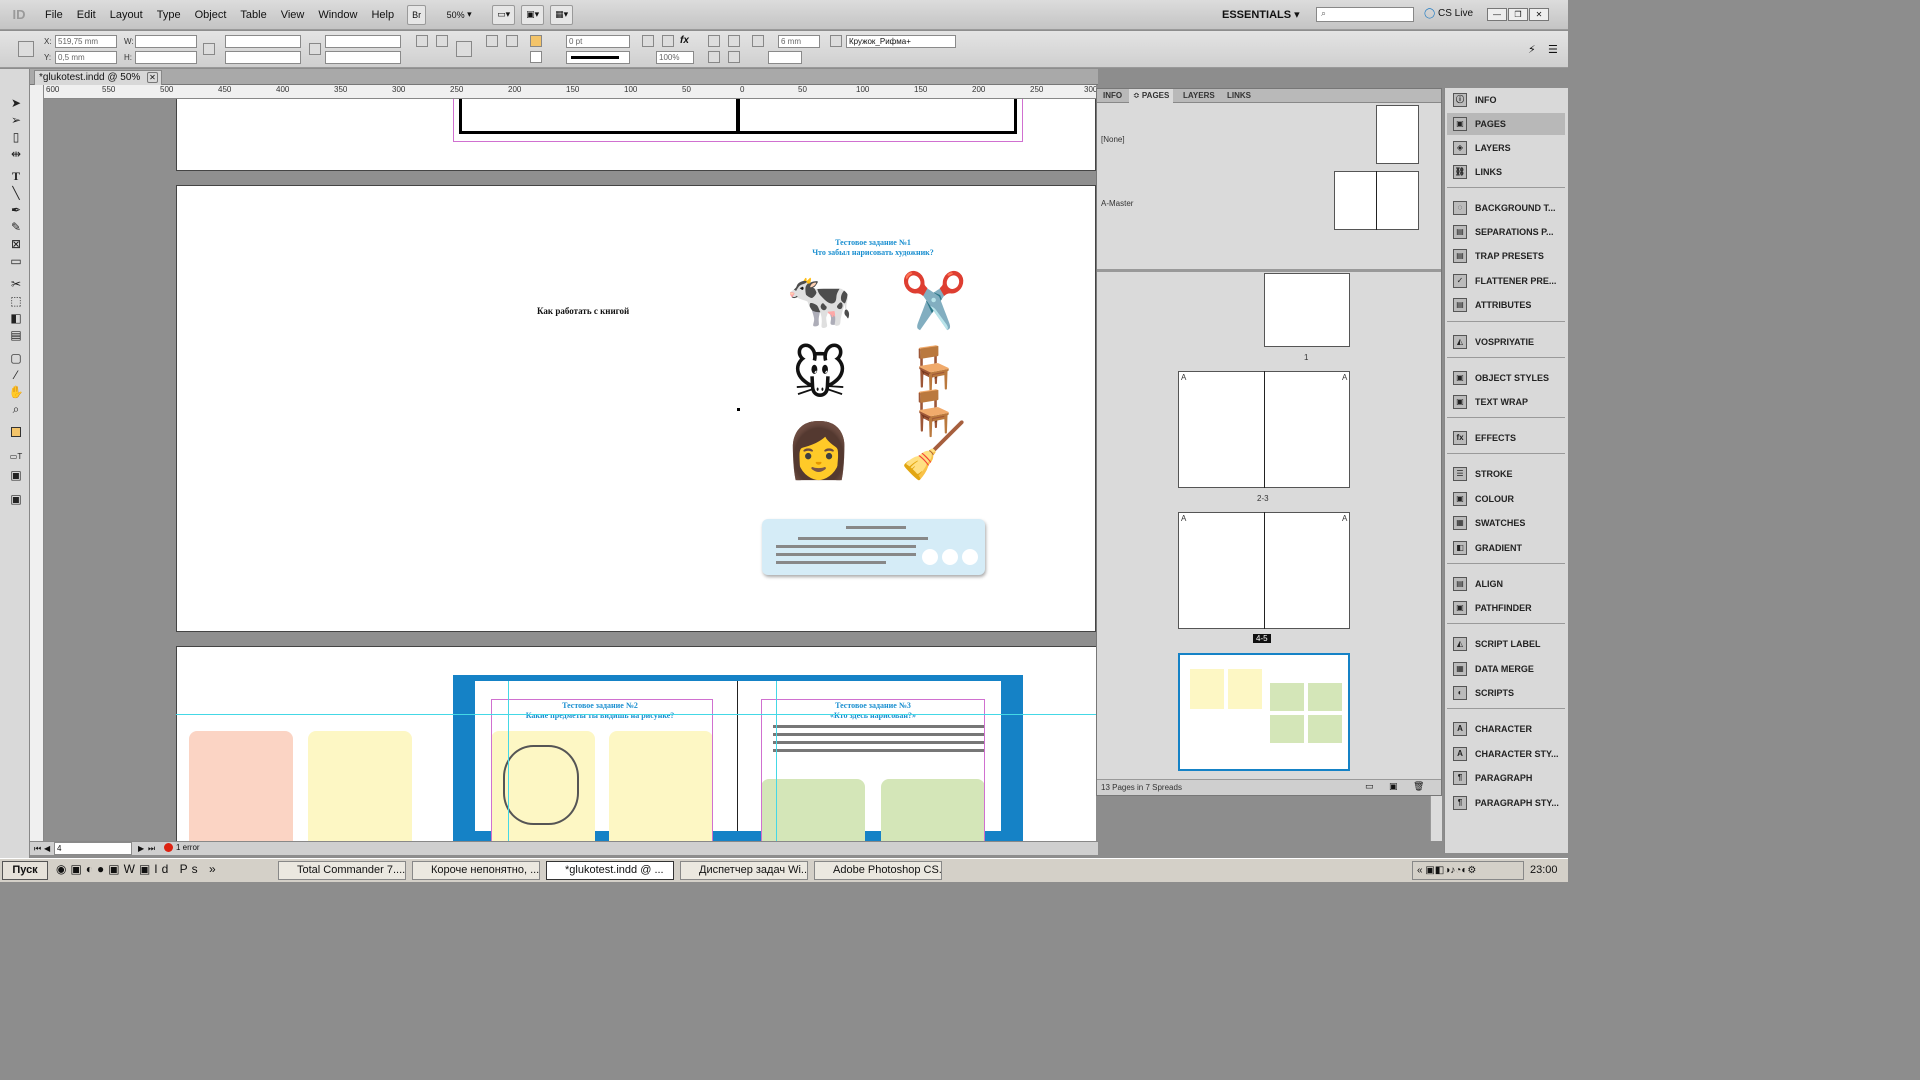 This screenshot has width=1920, height=1080. Describe the element at coordinates (686, 41) in the screenshot. I see `effects-fx-icon: fx` at that location.